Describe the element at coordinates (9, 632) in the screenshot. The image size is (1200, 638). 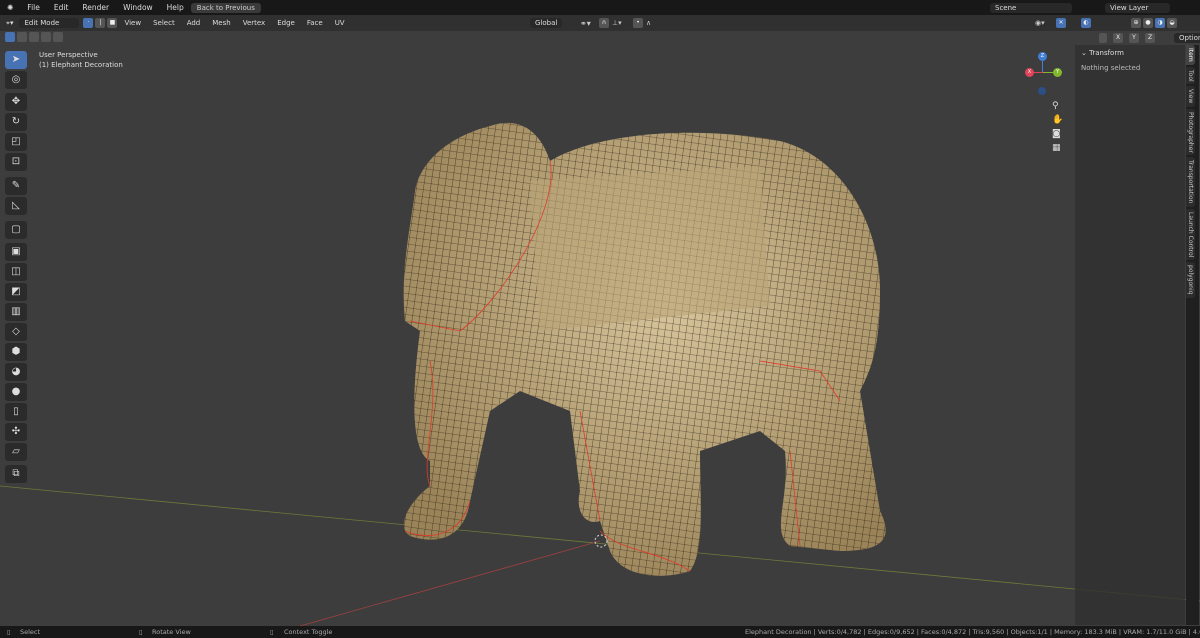
I see `mouse-left-icon: ▯` at that location.